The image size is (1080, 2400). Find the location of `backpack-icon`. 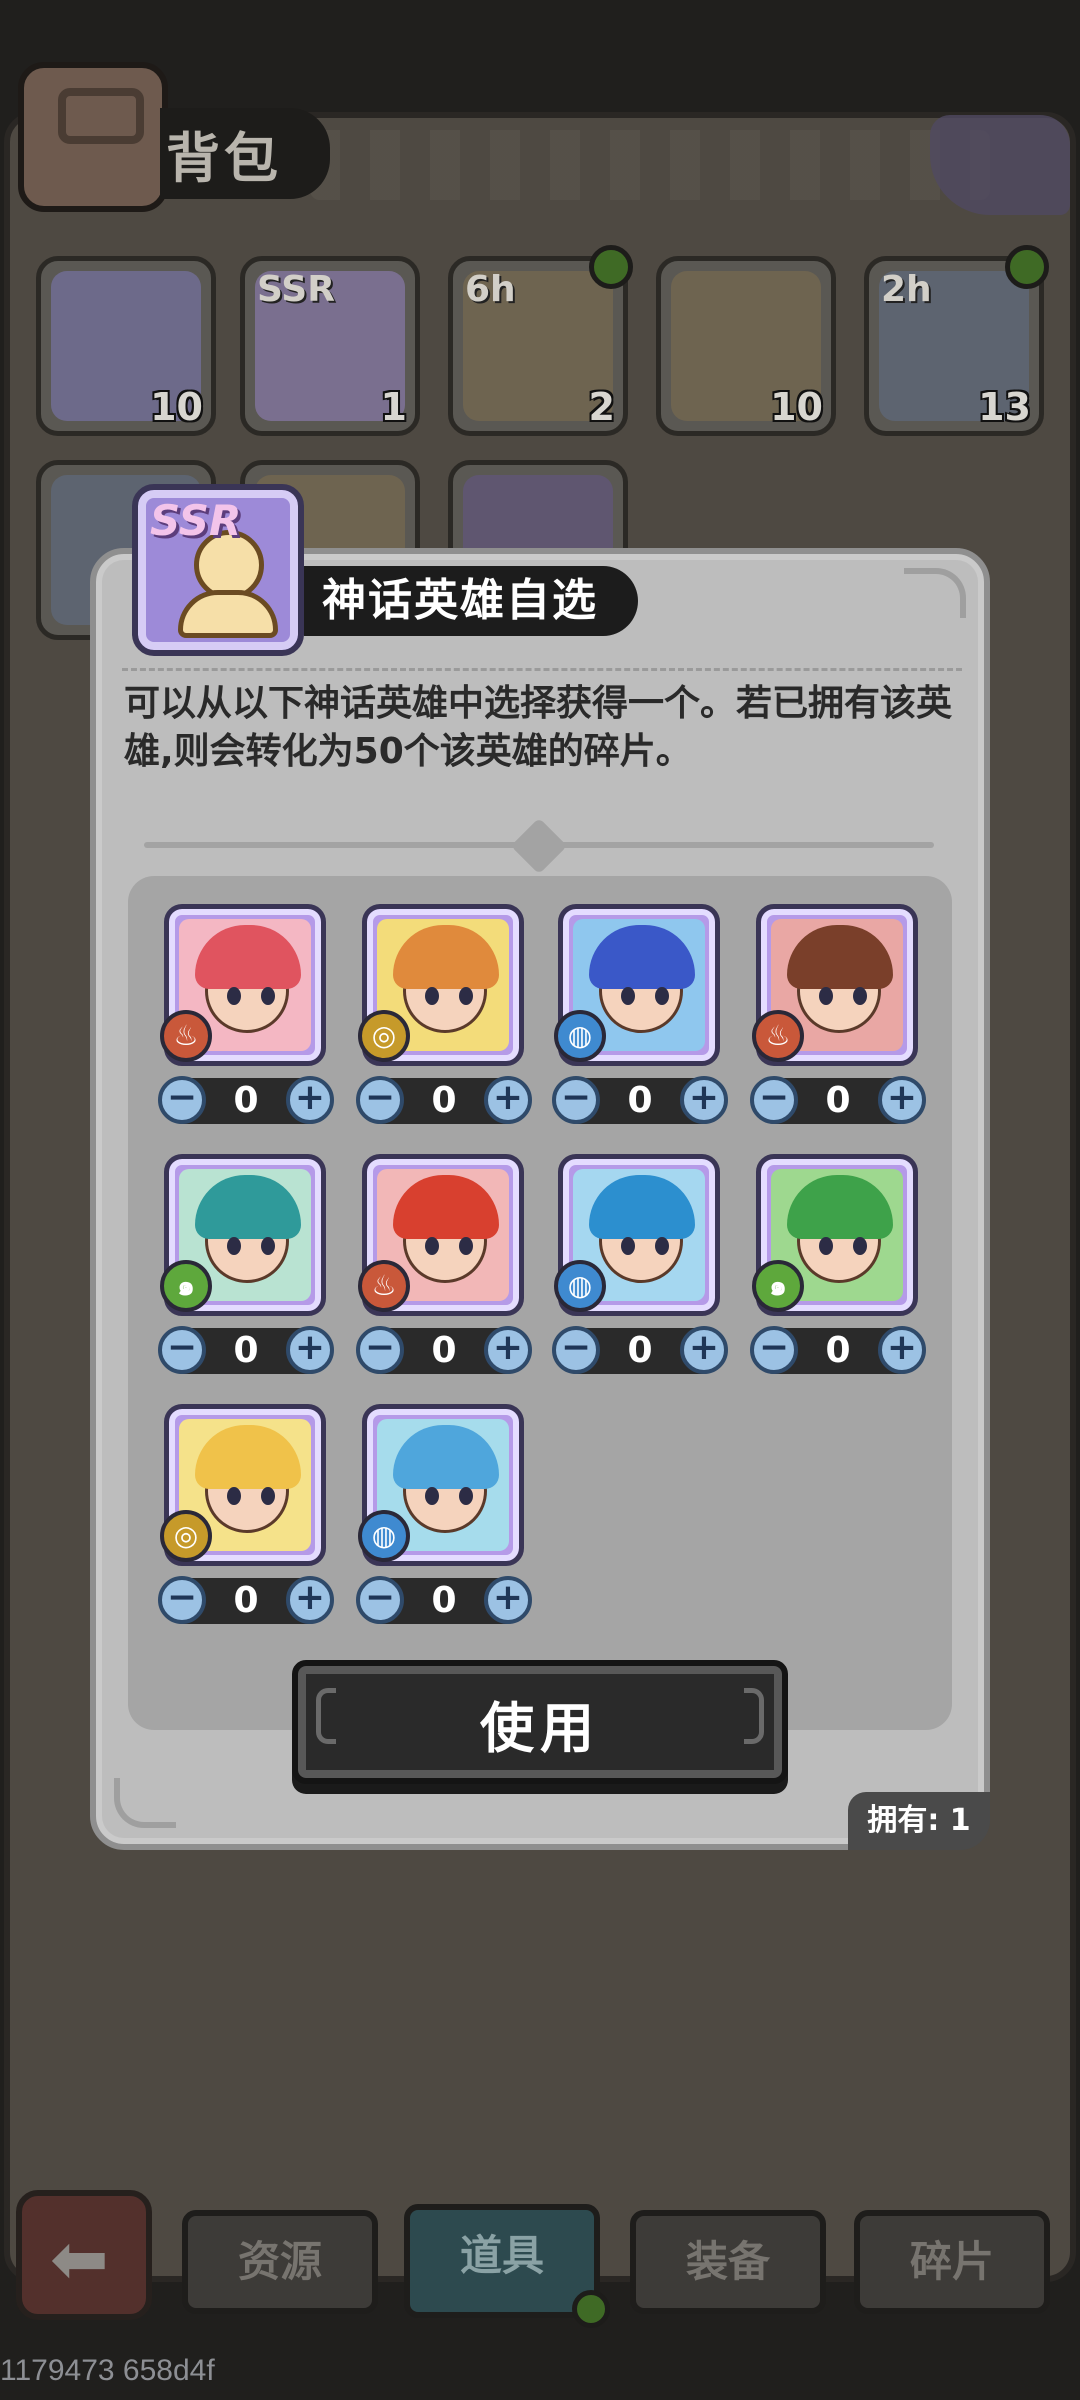

backpack-icon is located at coordinates (93, 137).